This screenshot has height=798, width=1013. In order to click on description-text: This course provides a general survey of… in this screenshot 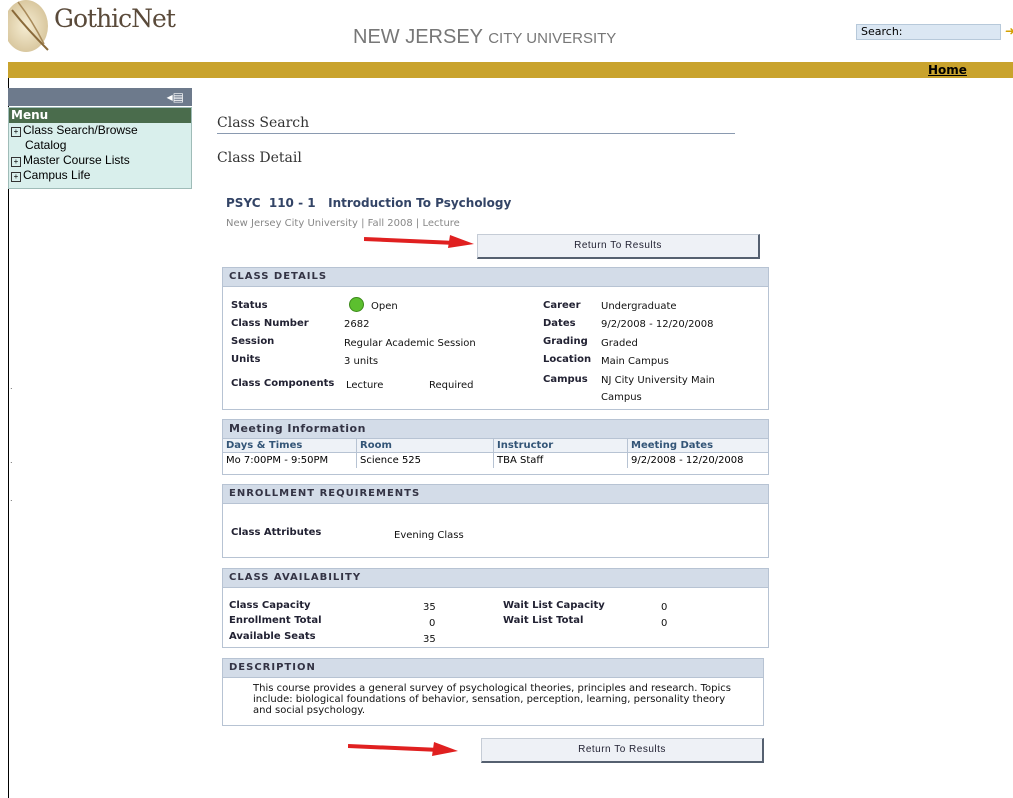, I will do `click(492, 699)`.